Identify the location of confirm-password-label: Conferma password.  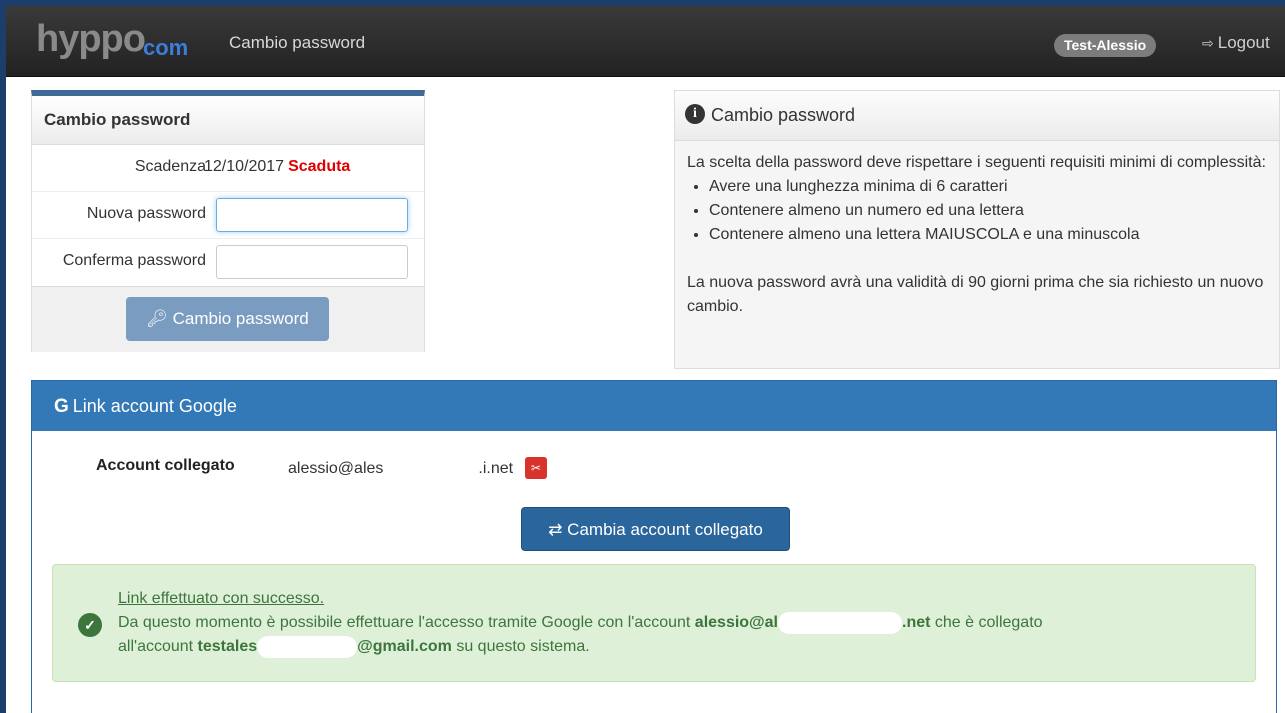
(134, 260).